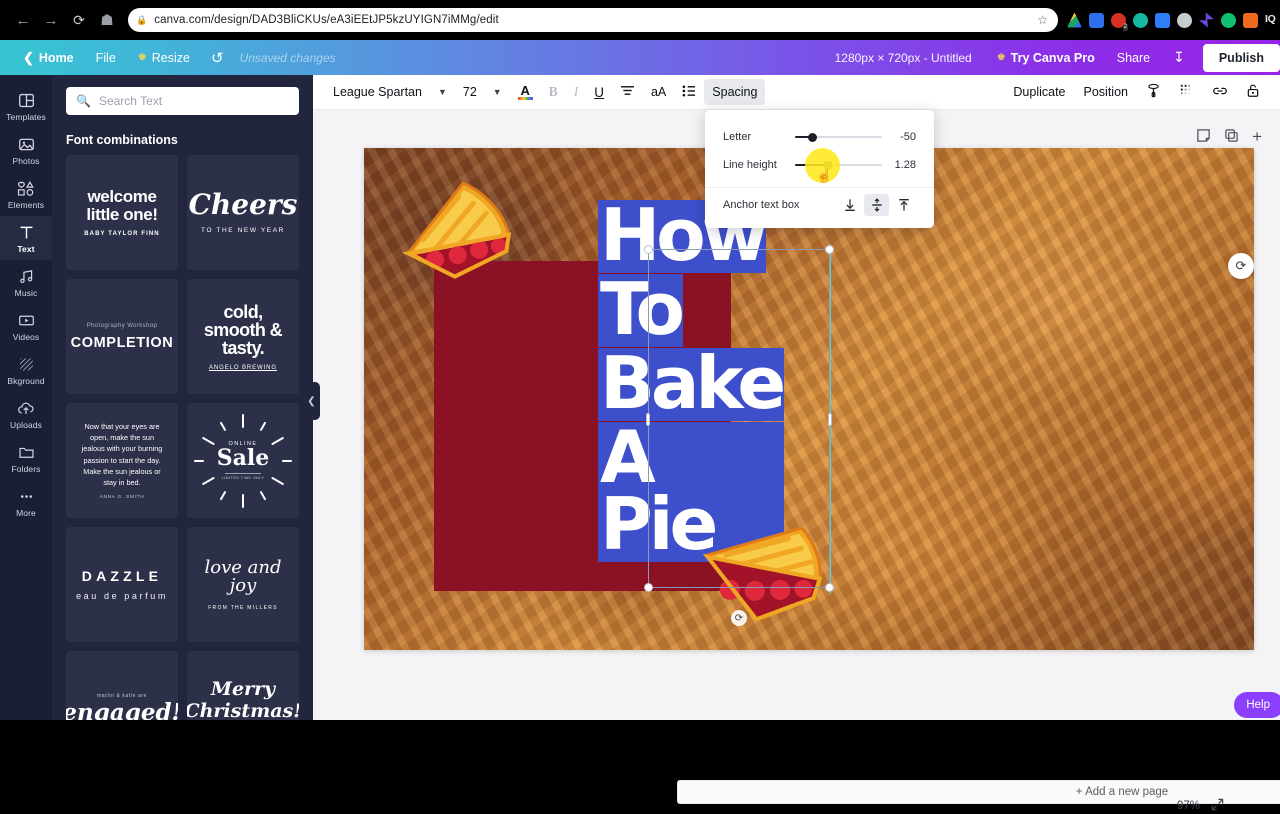 The height and width of the screenshot is (814, 1280). Describe the element at coordinates (1153, 92) in the screenshot. I see `copy-style-button` at that location.